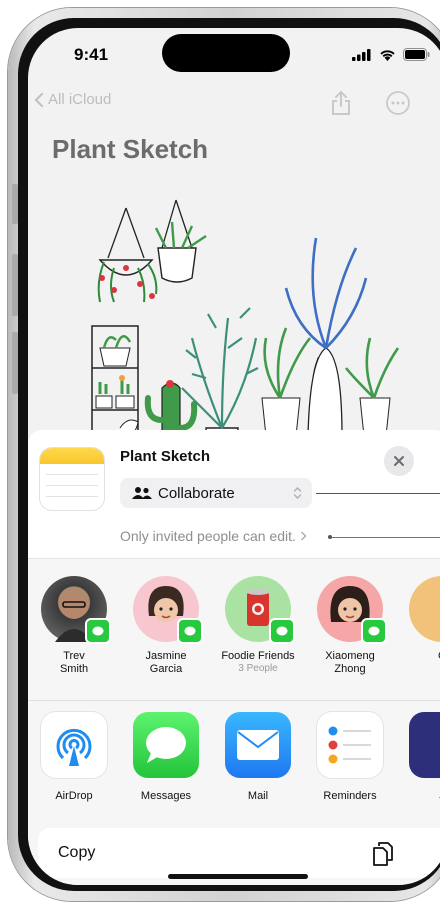  Describe the element at coordinates (238, 876) in the screenshot. I see `home-indicator` at that location.